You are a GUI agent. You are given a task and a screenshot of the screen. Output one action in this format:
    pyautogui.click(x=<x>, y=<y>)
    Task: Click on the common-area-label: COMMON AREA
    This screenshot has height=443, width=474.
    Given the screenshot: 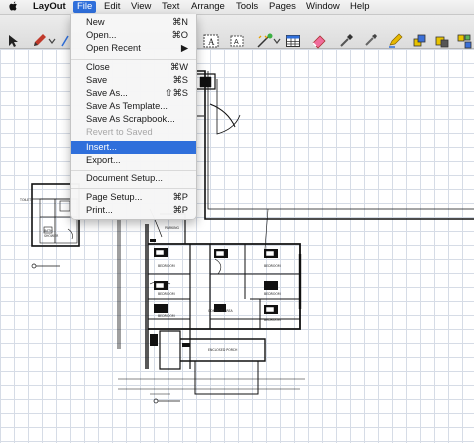 What is the action you would take?
    pyautogui.click(x=221, y=311)
    